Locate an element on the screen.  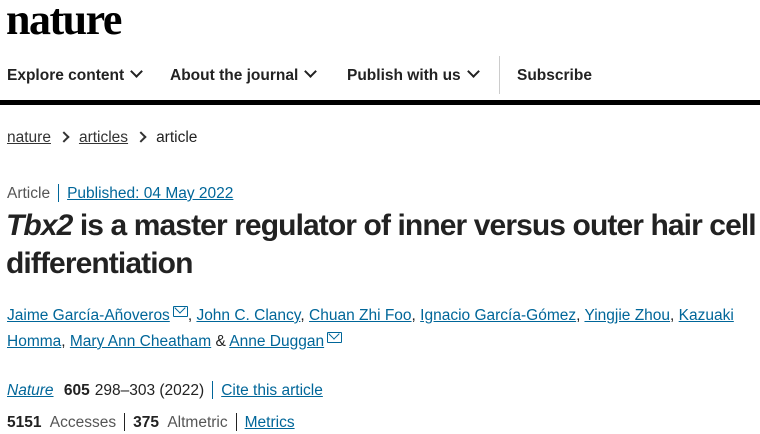
metrics-link: Metrics is located at coordinates (270, 422).